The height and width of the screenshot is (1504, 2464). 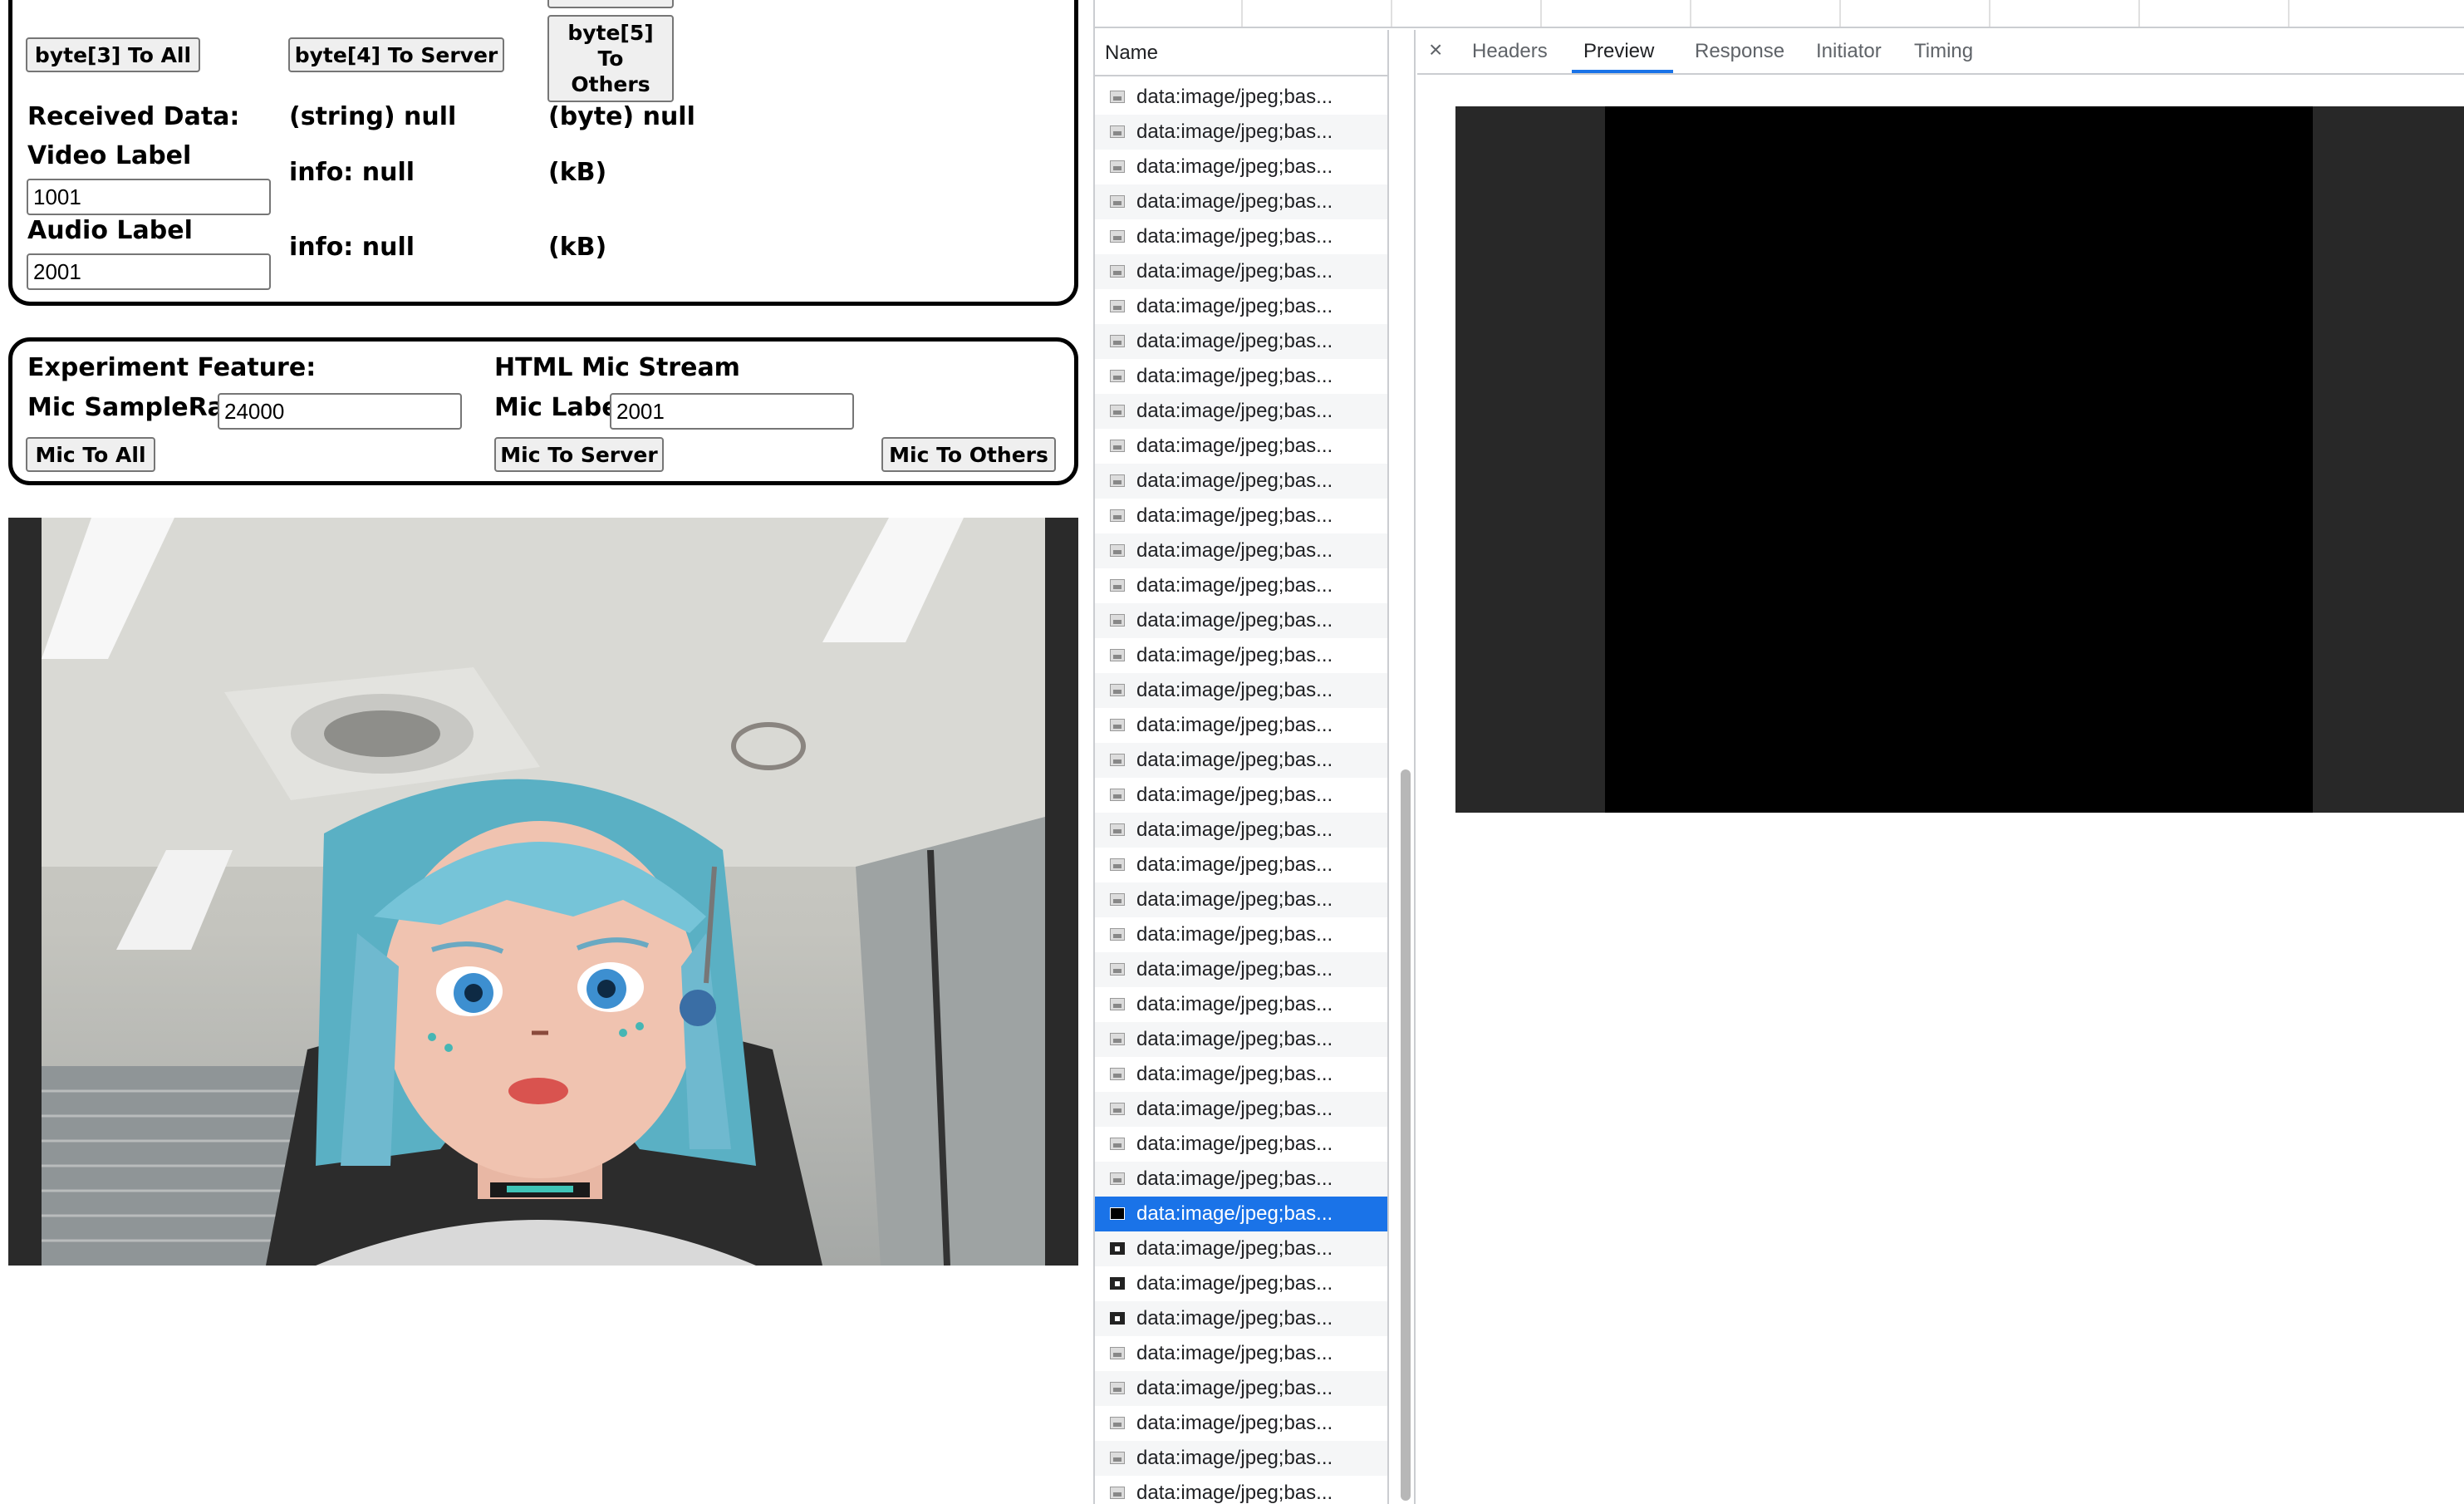 I want to click on byte3-to-all-button: byte[3] To All, so click(x=113, y=55).